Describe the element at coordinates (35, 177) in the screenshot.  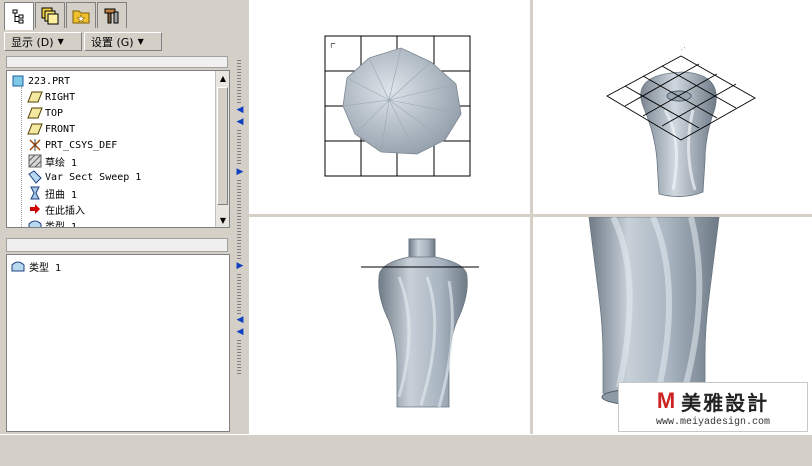
I see `sweep-icon` at that location.